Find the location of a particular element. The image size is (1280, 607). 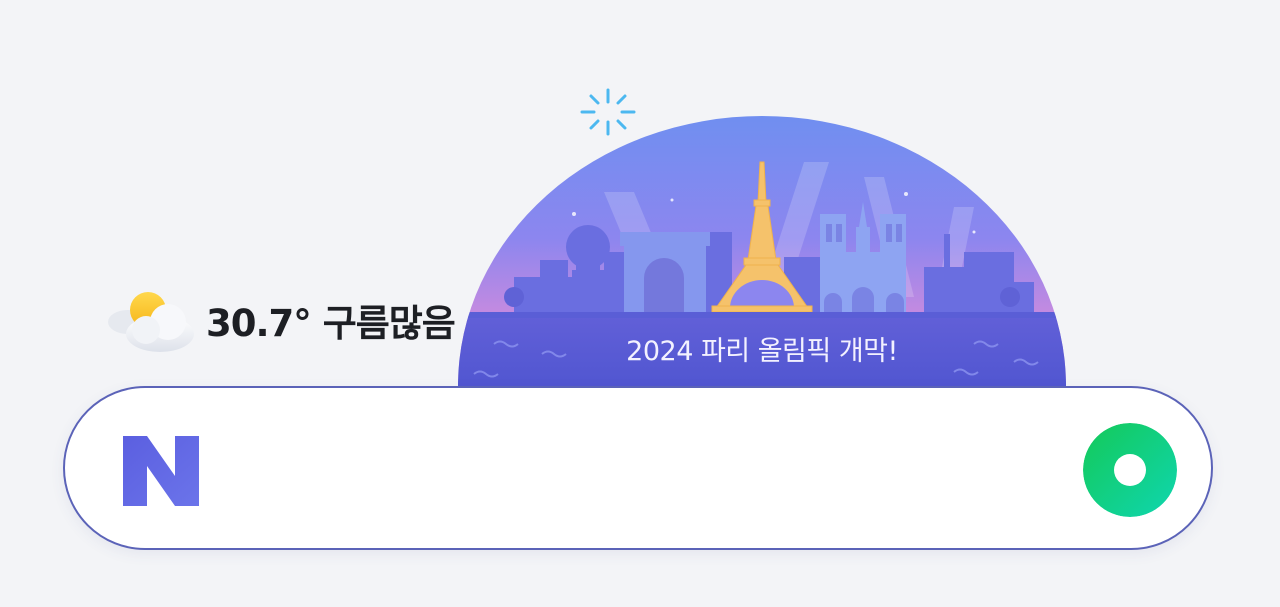

weather-temperature: 30.7° is located at coordinates (259, 323).